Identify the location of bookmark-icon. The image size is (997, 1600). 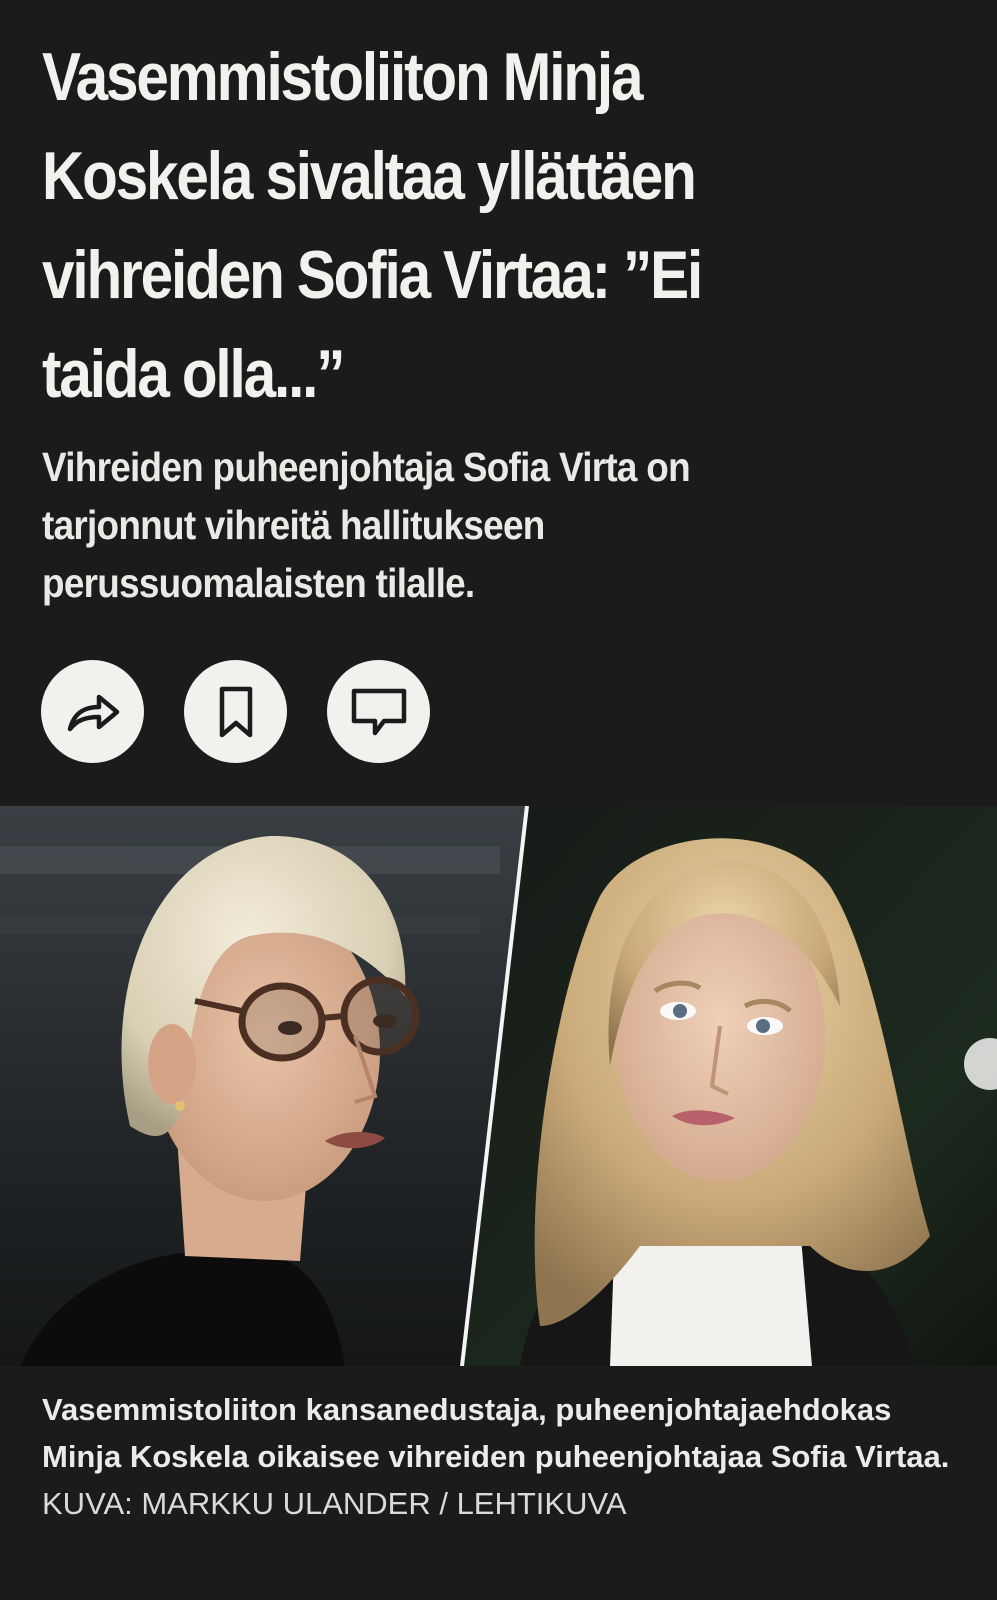
(235, 711).